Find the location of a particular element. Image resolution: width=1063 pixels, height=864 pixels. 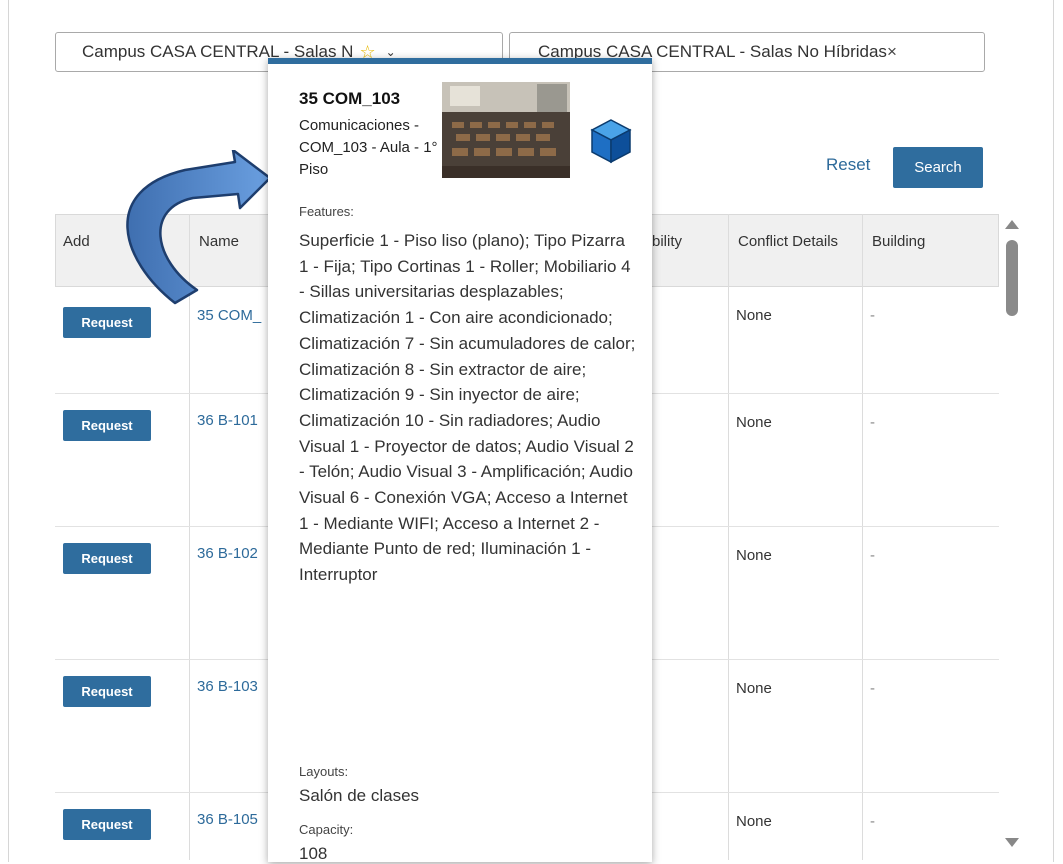

header-conflict-details: Conflict Details is located at coordinates (788, 241).